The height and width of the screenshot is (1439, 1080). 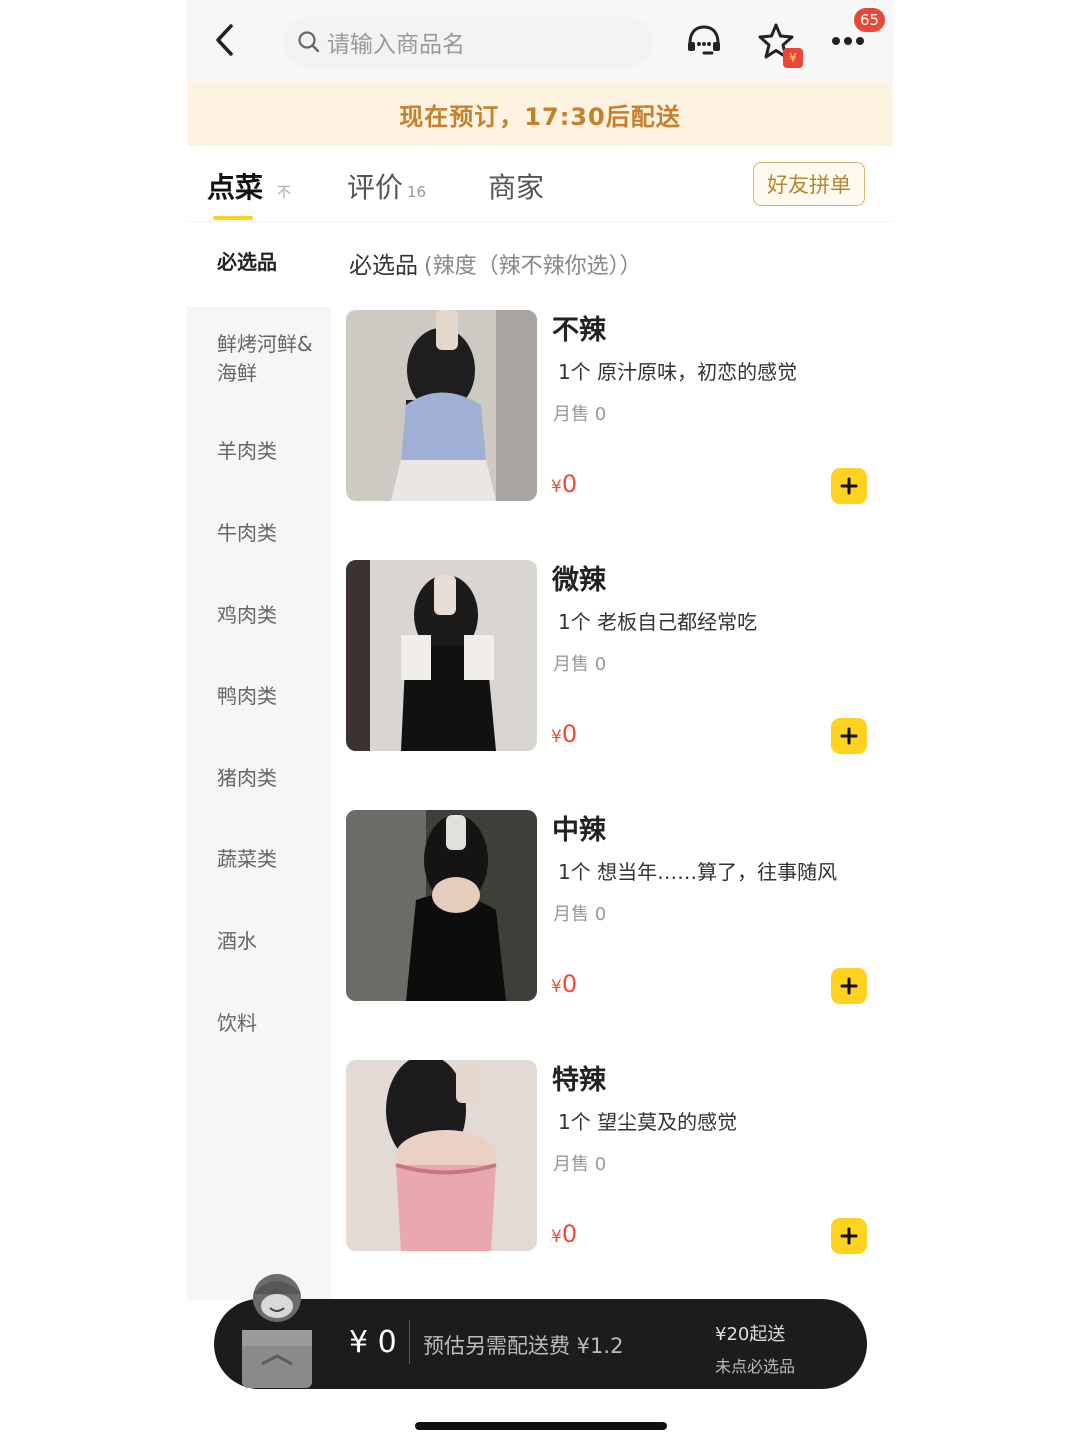 What do you see at coordinates (267, 615) in the screenshot?
I see `sidebar-item-chicken: 鸡肉类` at bounding box center [267, 615].